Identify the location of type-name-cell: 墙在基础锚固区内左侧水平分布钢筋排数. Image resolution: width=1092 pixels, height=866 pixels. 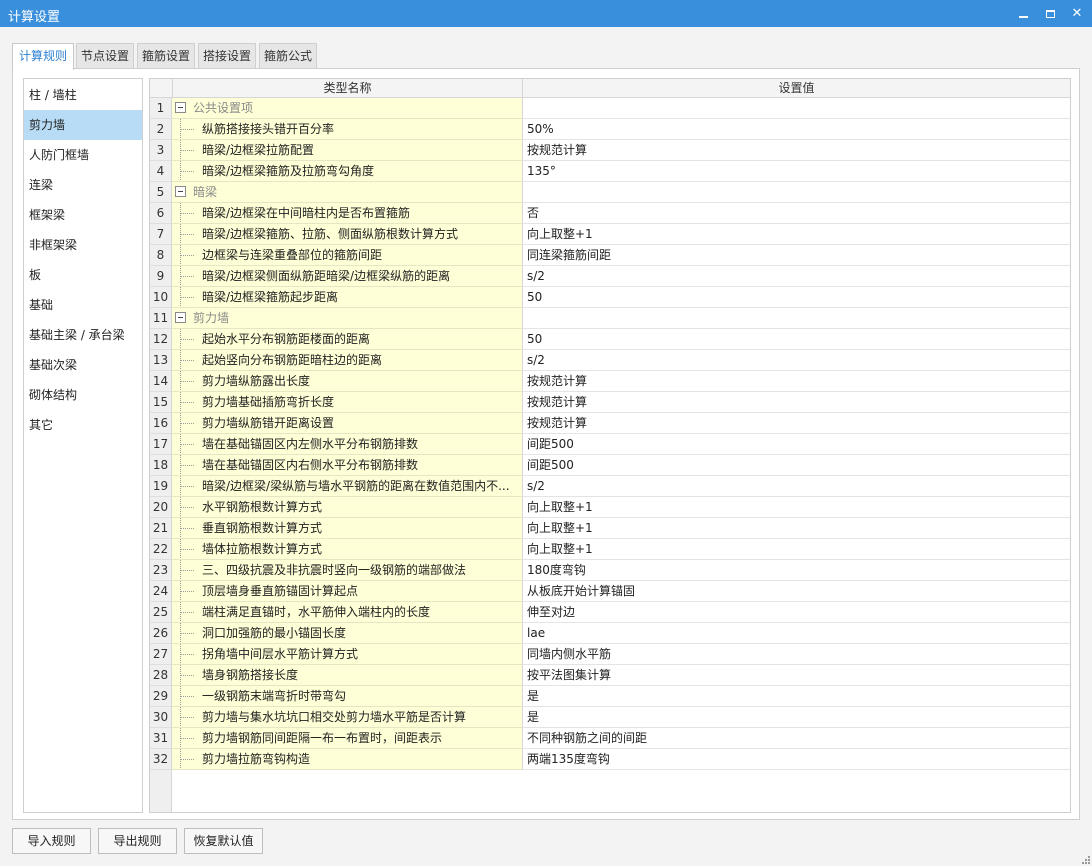
(347, 444).